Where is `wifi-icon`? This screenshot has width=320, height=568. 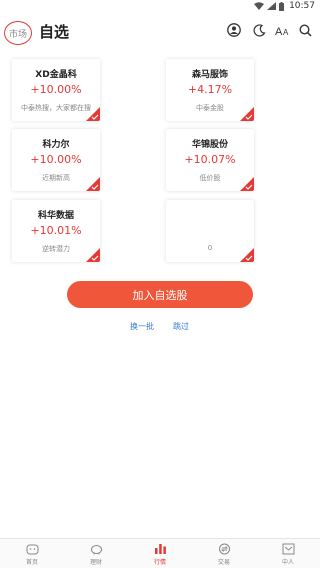 wifi-icon is located at coordinates (259, 6).